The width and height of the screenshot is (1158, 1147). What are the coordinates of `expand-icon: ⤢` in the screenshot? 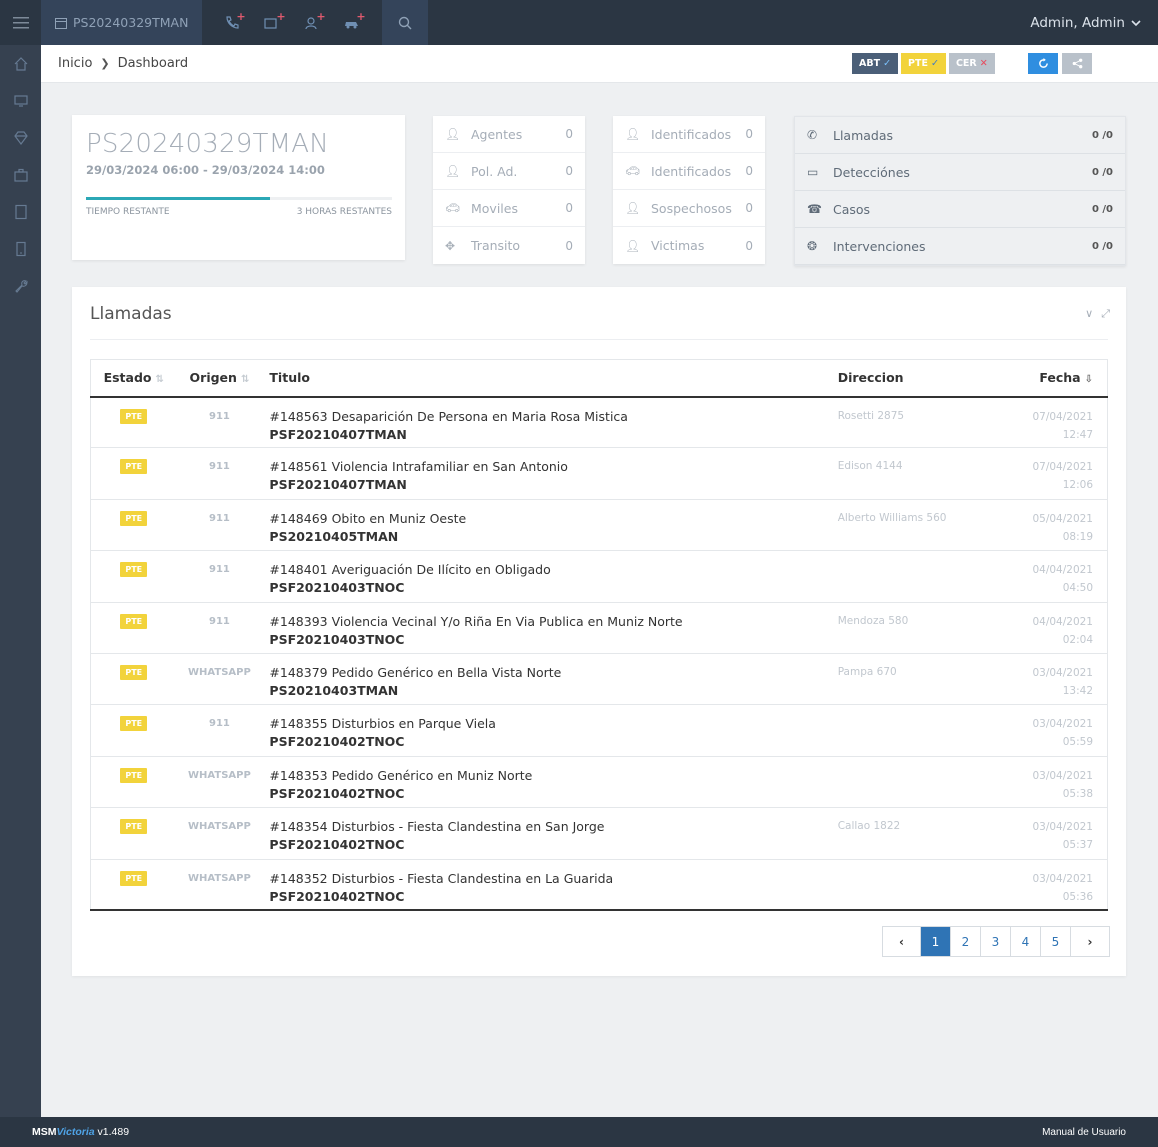 It's located at (1105, 314).